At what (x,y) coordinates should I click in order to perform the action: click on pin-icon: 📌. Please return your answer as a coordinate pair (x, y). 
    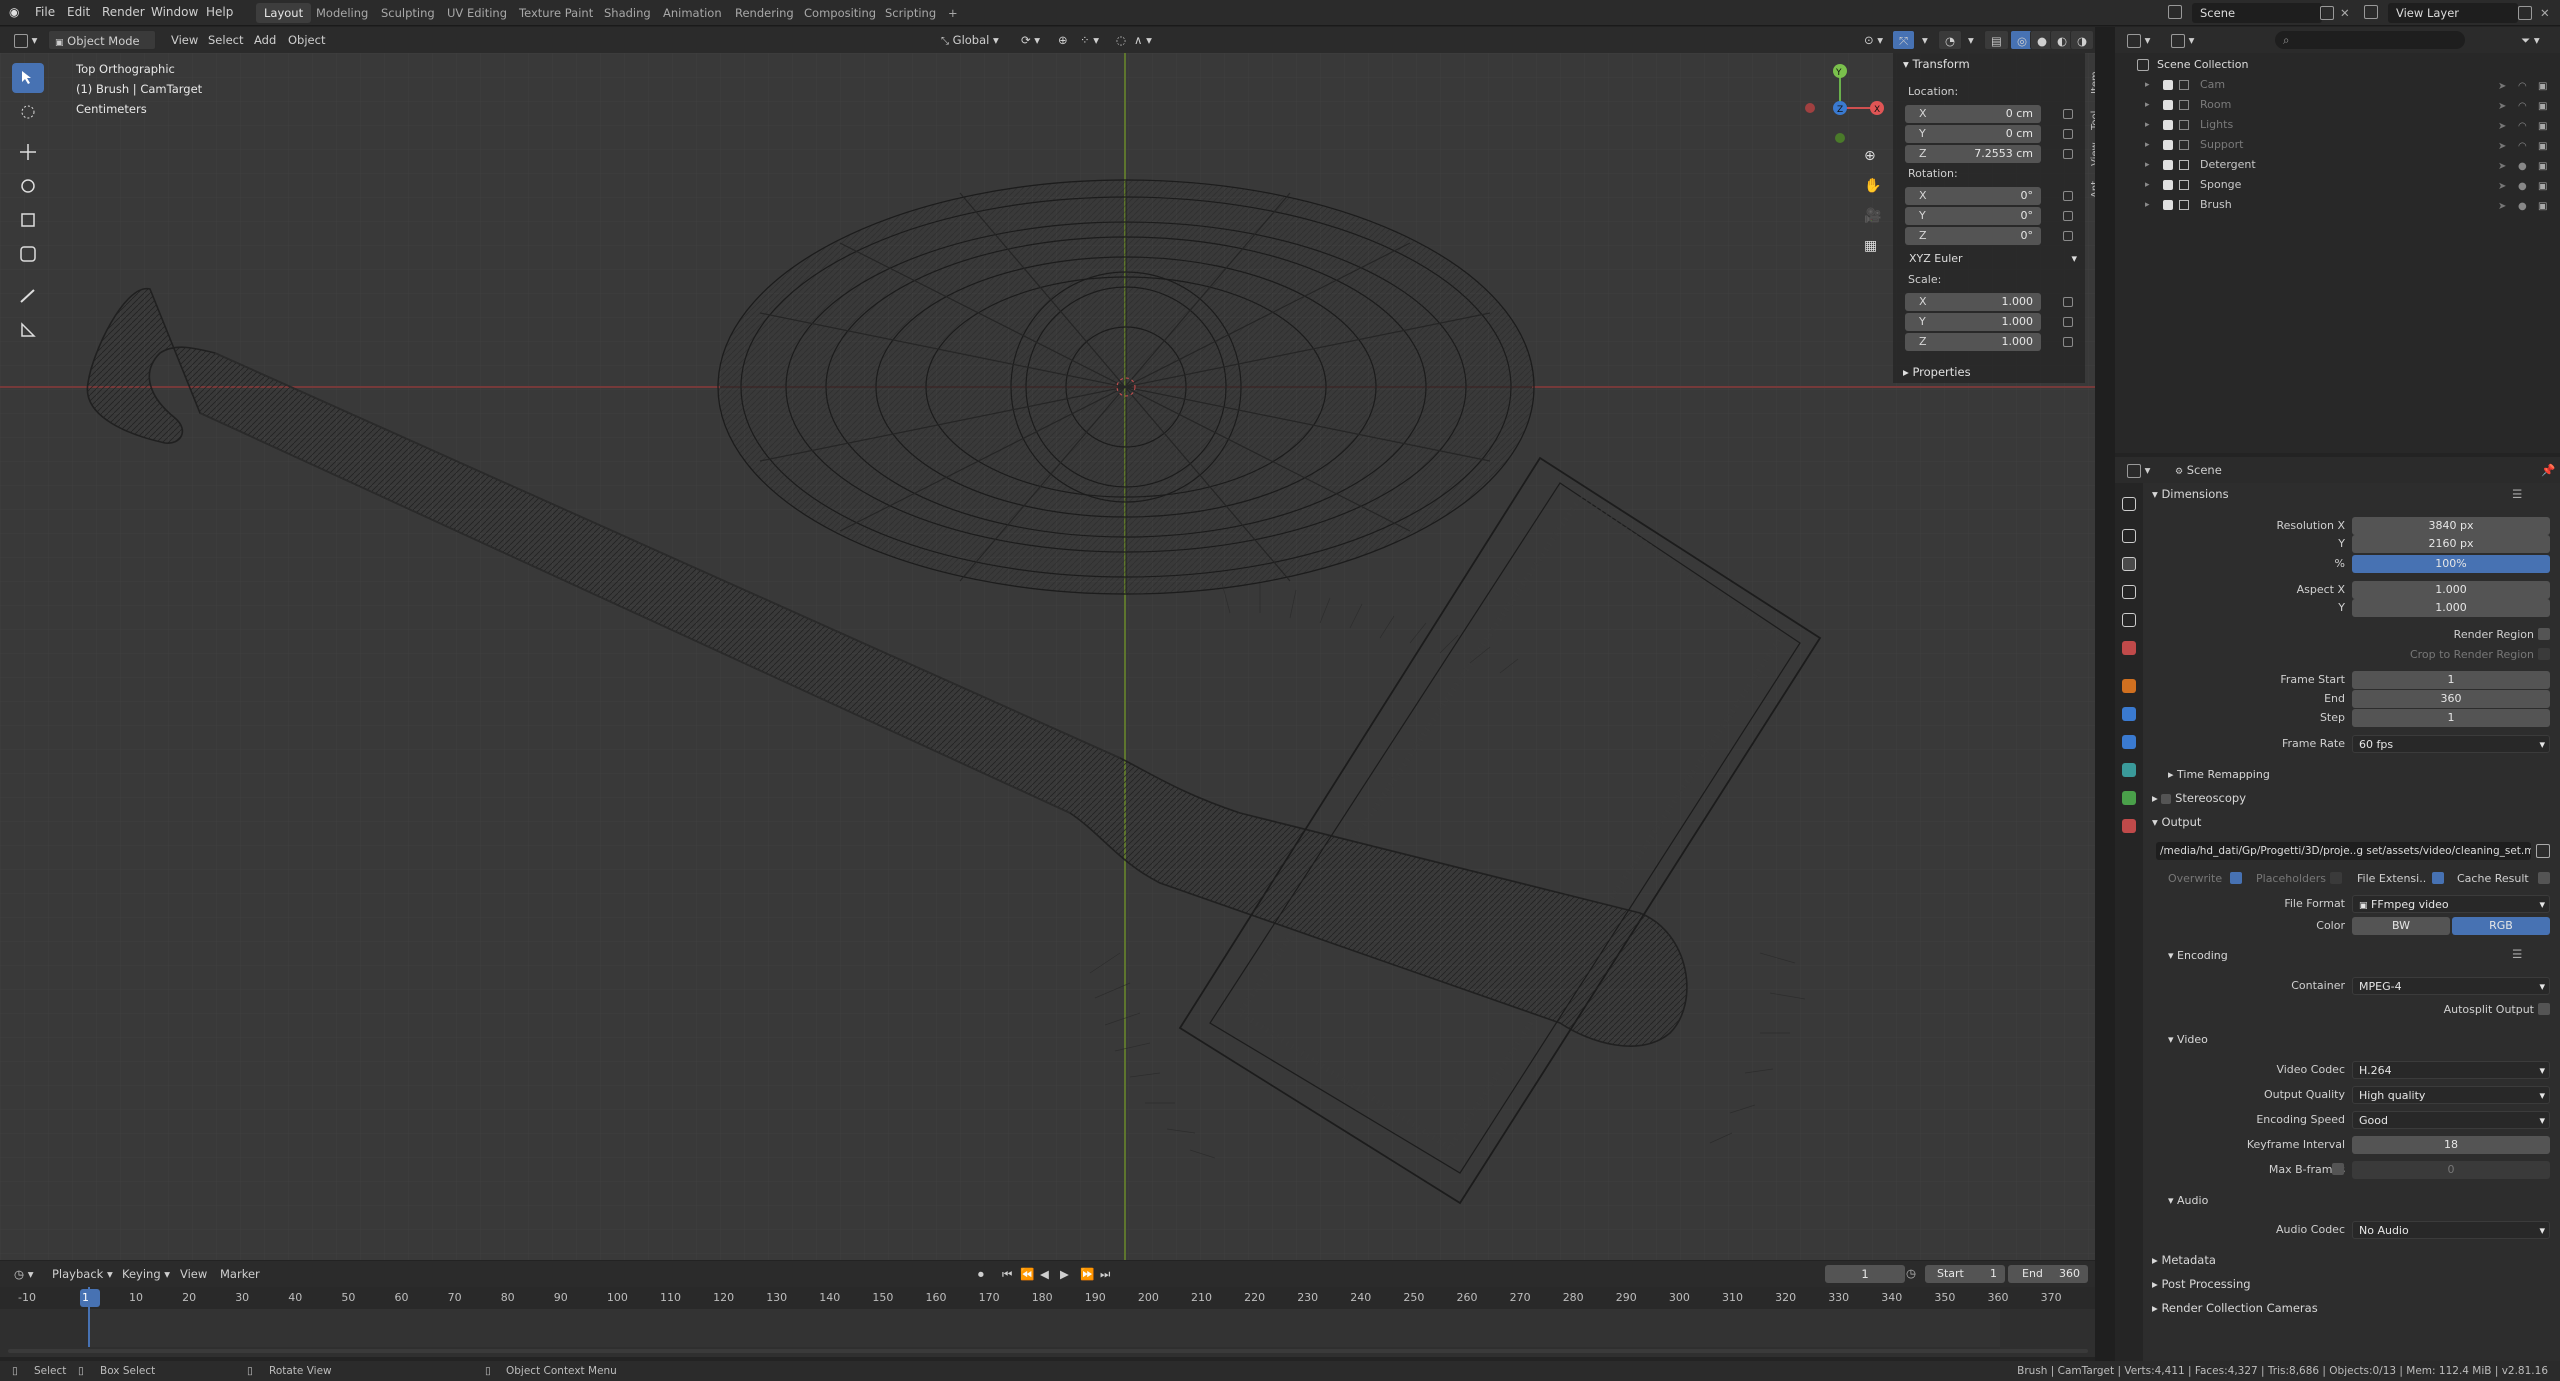
    Looking at the image, I should click on (2547, 470).